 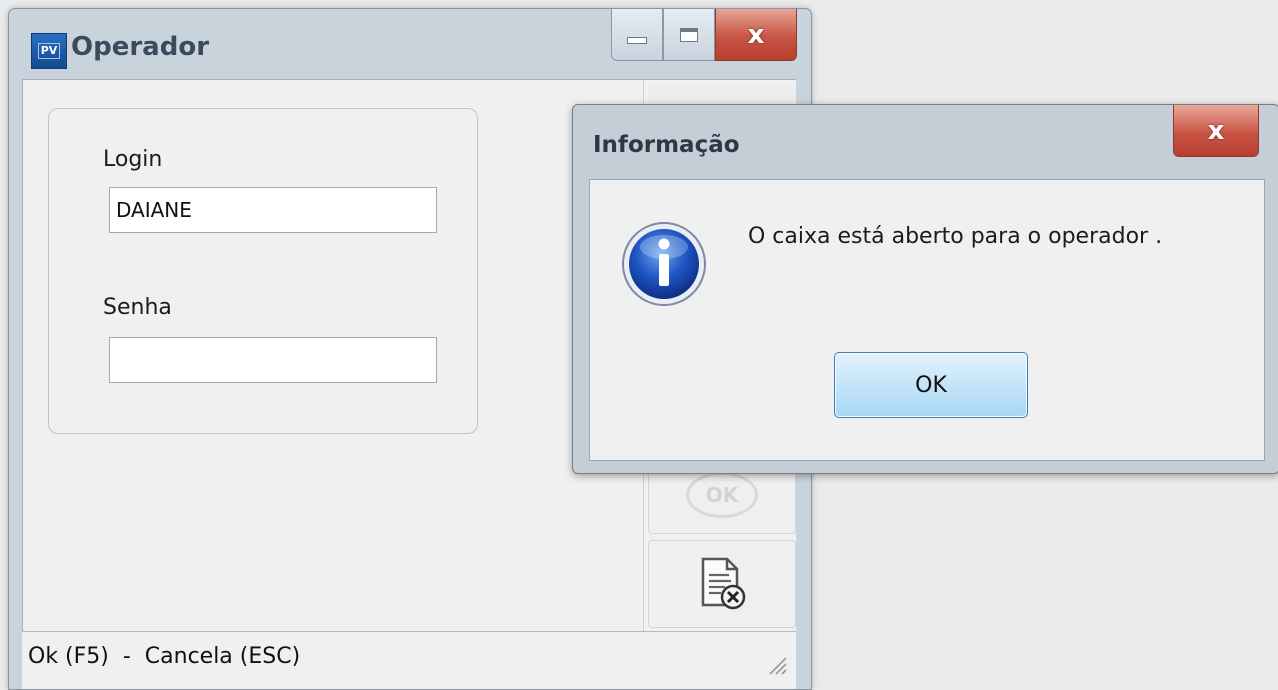 I want to click on ok-glyph-text: OK, so click(x=722, y=495).